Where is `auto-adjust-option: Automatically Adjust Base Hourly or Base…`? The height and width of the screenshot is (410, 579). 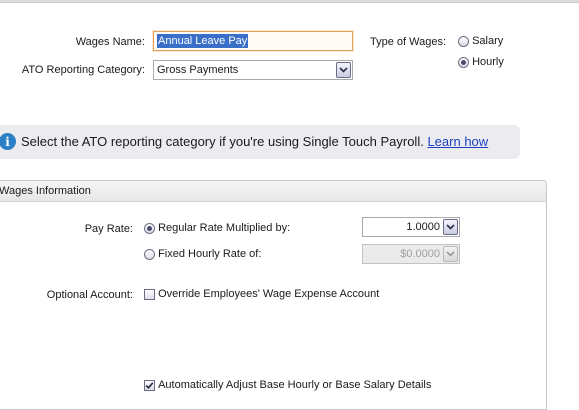 auto-adjust-option: Automatically Adjust Base Hourly or Base… is located at coordinates (287, 385).